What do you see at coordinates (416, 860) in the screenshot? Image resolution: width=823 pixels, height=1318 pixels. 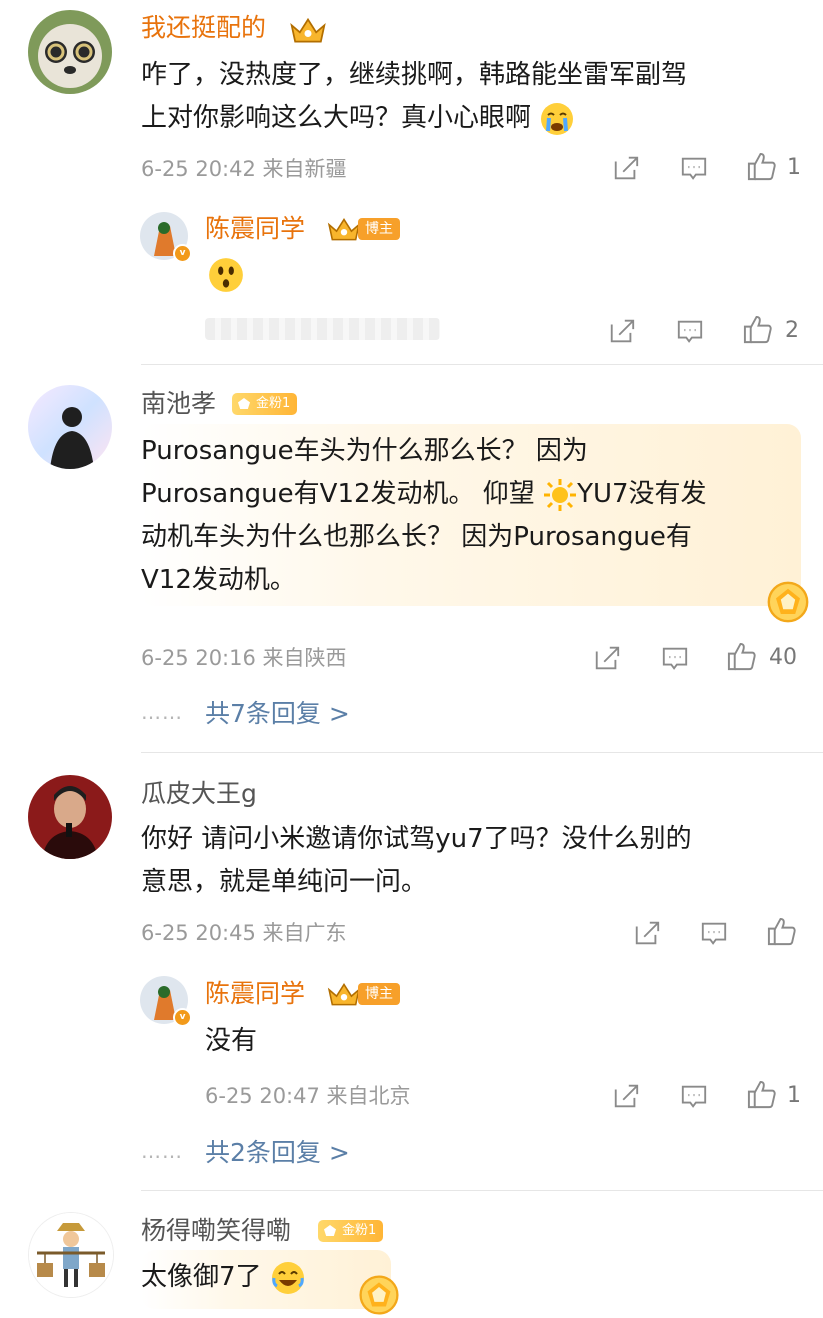 I see `comment-text: 你好 请问小米邀请你试驾yu7了吗？没什么别的 意思，就是单纯问一问。` at bounding box center [416, 860].